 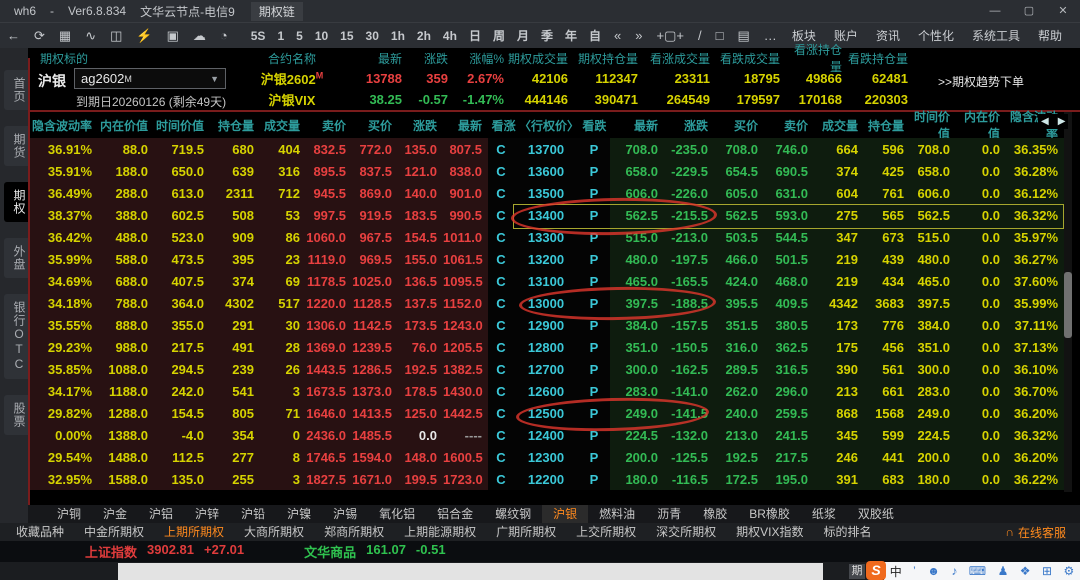 What do you see at coordinates (743, 36) in the screenshot?
I see `multi-window-icon: ▤` at bounding box center [743, 36].